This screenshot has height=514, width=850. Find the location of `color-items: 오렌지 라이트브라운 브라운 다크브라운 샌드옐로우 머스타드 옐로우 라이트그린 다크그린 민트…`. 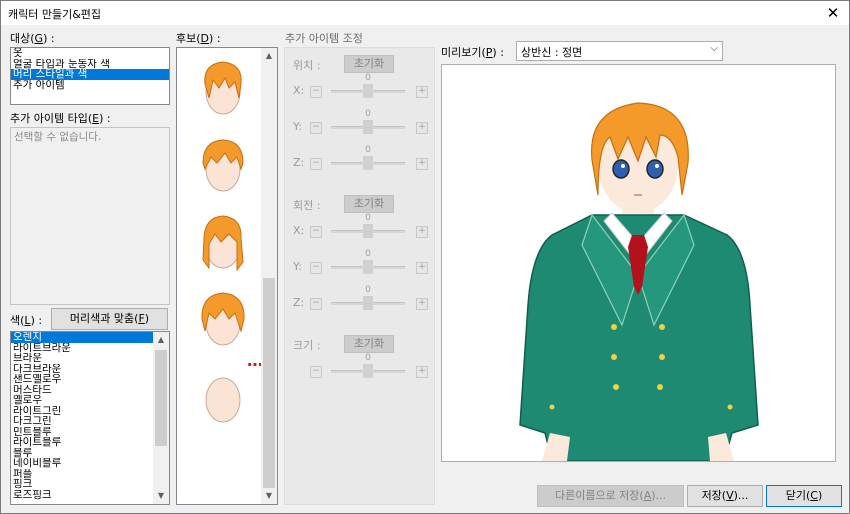

color-items: 오렌지 라이트브라운 브라운 다크브라운 샌드옐로우 머스타드 옐로우 라이트그린 다크그린 민트… is located at coordinates (82, 416).